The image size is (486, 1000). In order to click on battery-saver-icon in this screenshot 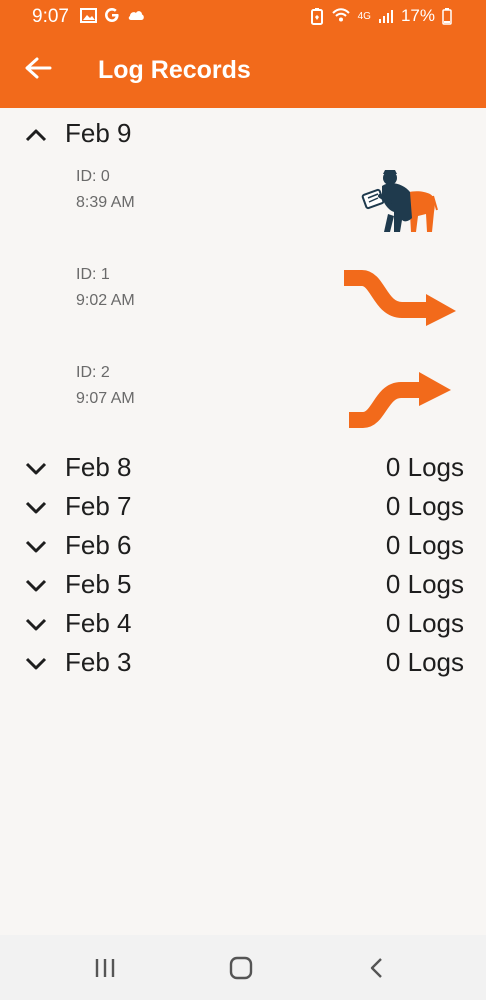, I will do `click(316, 16)`.